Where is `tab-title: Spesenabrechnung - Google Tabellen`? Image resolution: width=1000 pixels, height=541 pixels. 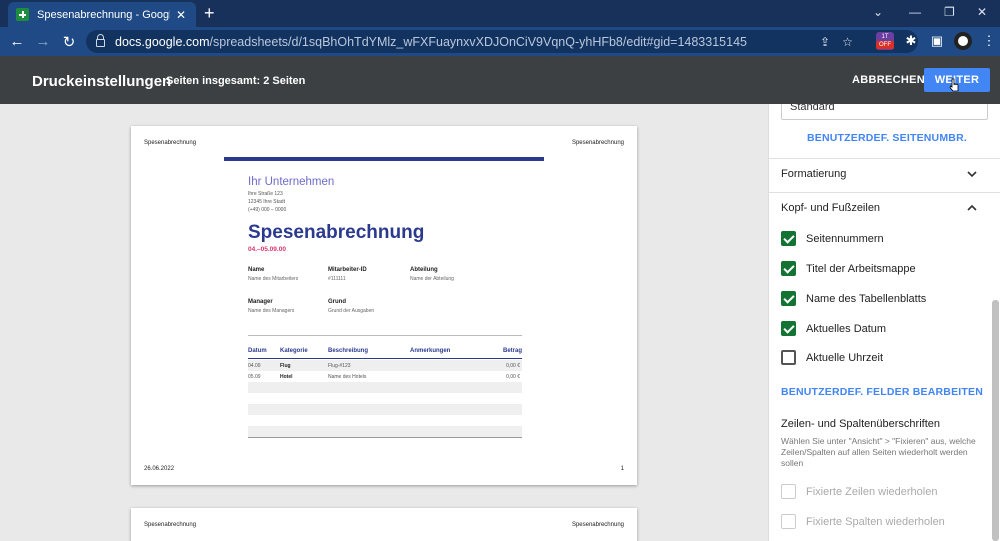 tab-title: Spesenabrechnung - Google Tabellen is located at coordinates (103, 14).